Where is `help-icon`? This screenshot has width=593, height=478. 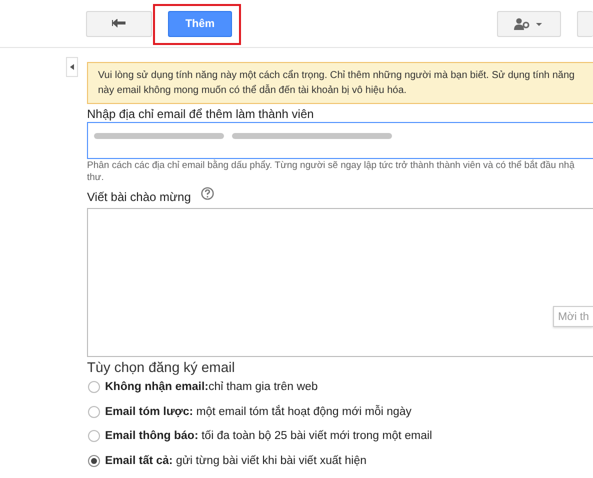 help-icon is located at coordinates (207, 193).